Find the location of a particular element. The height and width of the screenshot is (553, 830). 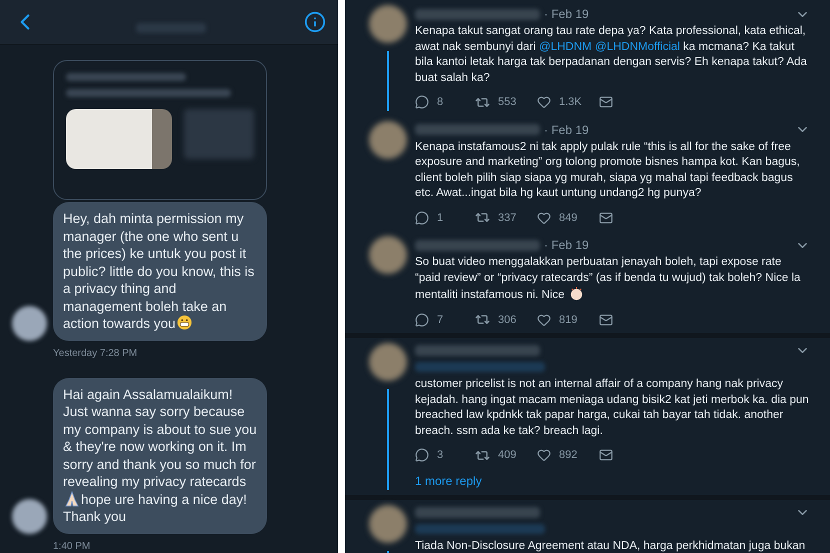

tweet-text: Kenapa instafamous2 ni tak apply pulak rule “this is all for the sake of free exposure and marketing” org tolong promote bisnes hampa kot. Kan bagus, client boleh pilih siap siapa yg murah, siapa yg mahal tapi feedback bagus etc. Awat...ingat bila hg kaut untung undang2 hg punya? is located at coordinates (608, 170).